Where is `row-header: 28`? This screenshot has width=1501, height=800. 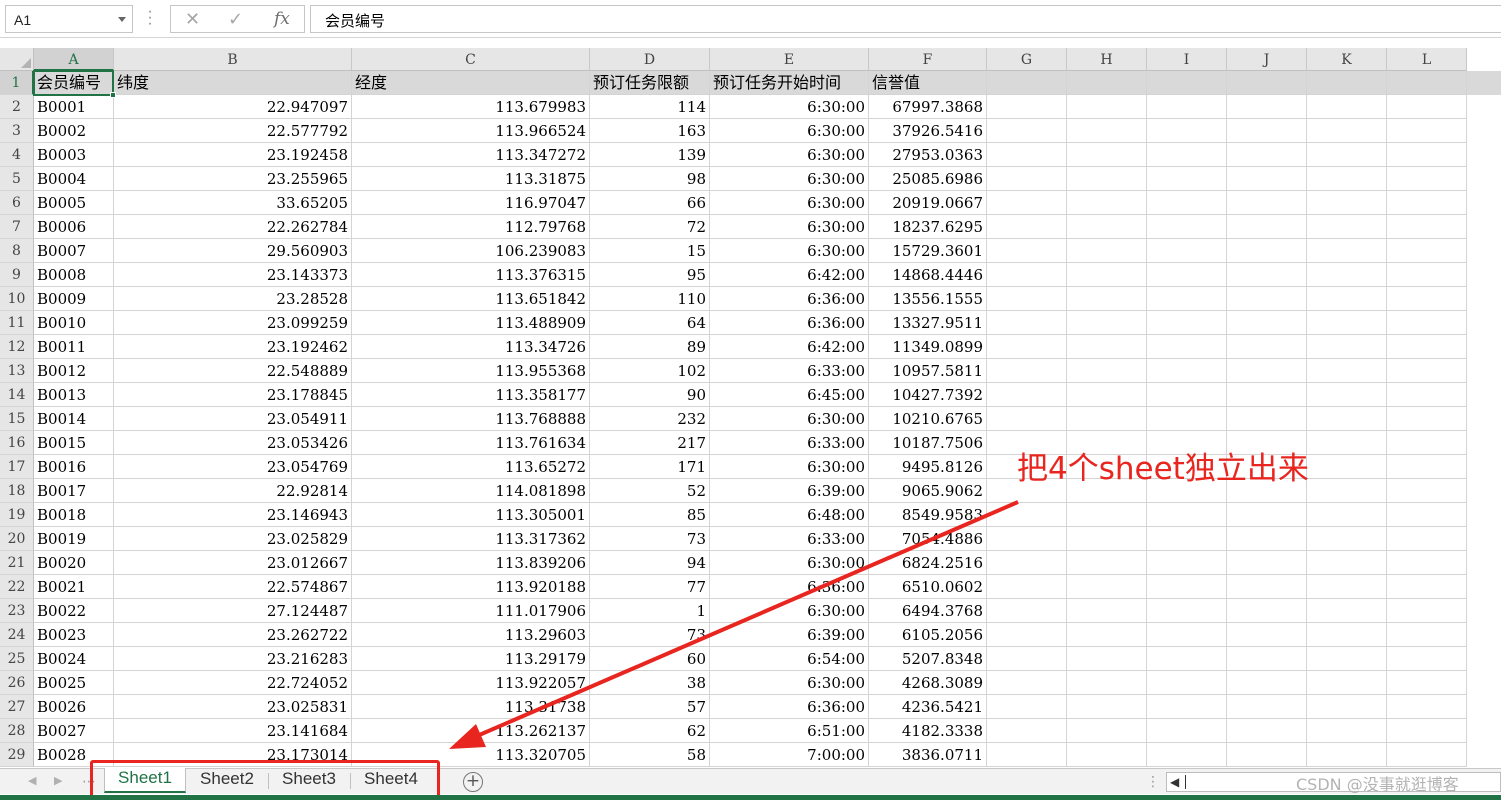 row-header: 28 is located at coordinates (17, 731).